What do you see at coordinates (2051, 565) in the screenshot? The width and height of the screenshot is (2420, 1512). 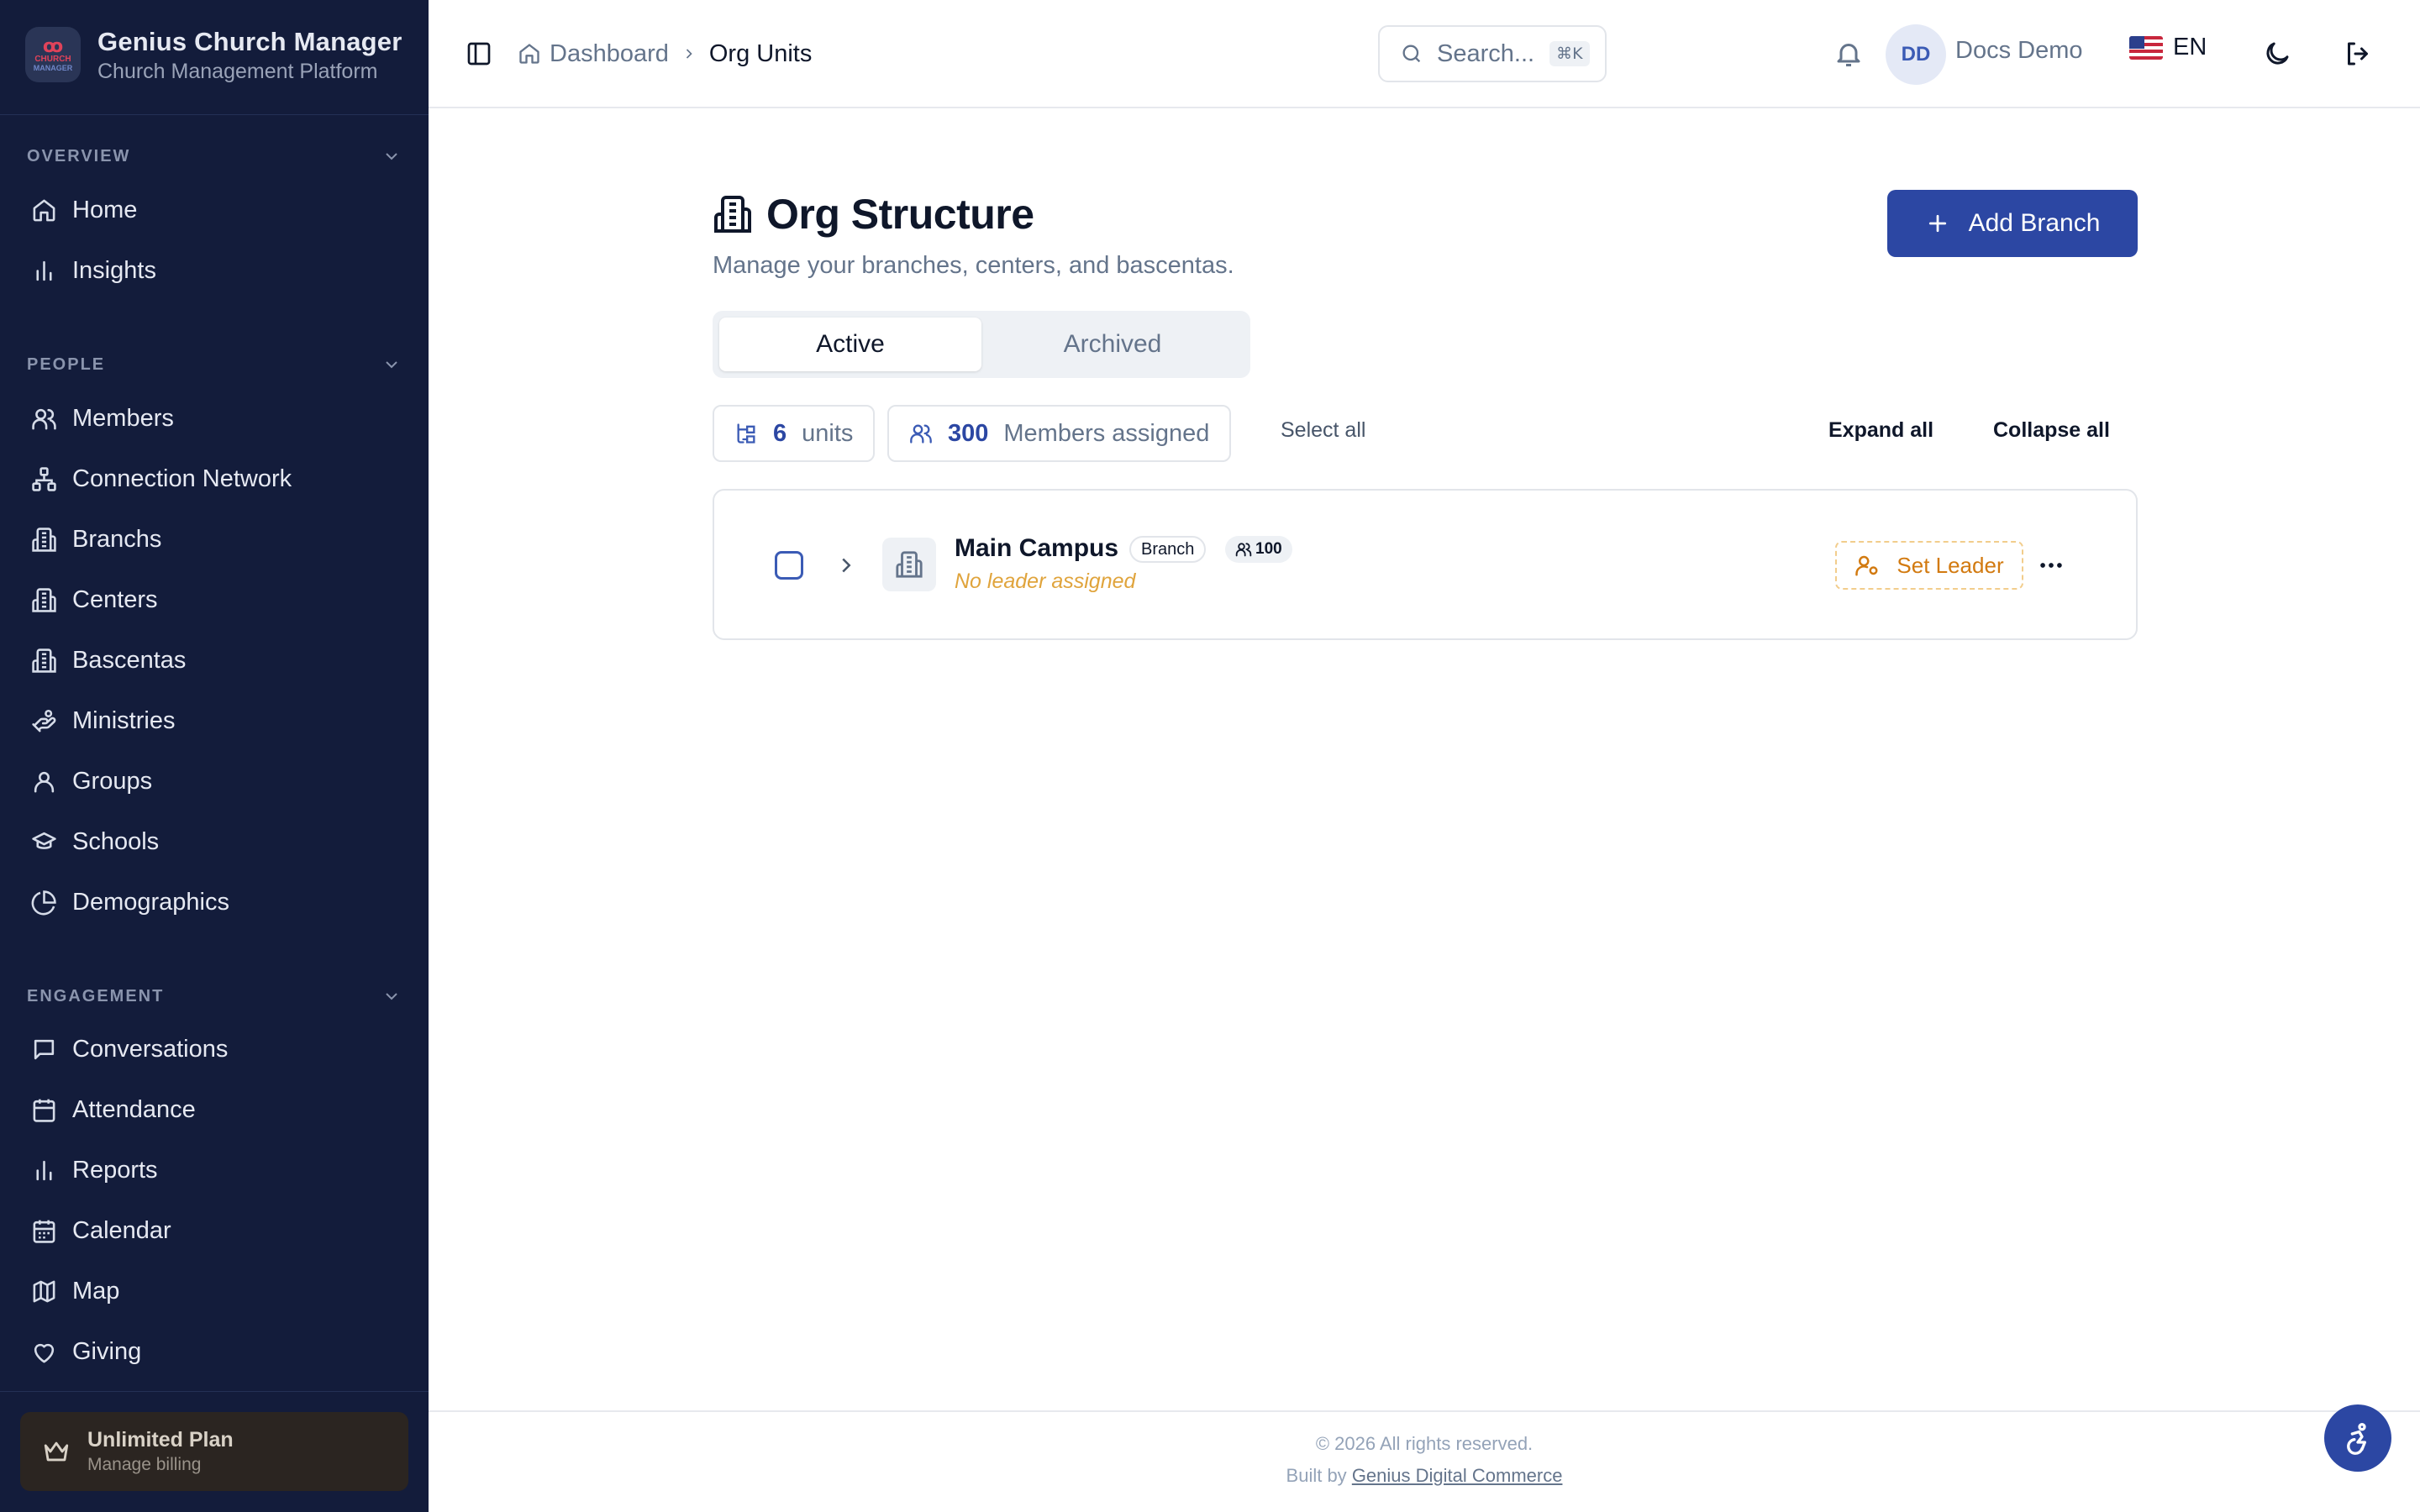 I see `more-options-icon` at bounding box center [2051, 565].